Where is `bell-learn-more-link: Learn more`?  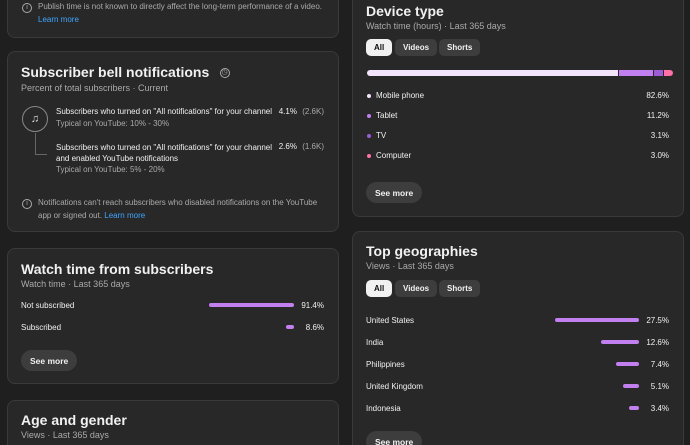
bell-learn-more-link: Learn more is located at coordinates (124, 215).